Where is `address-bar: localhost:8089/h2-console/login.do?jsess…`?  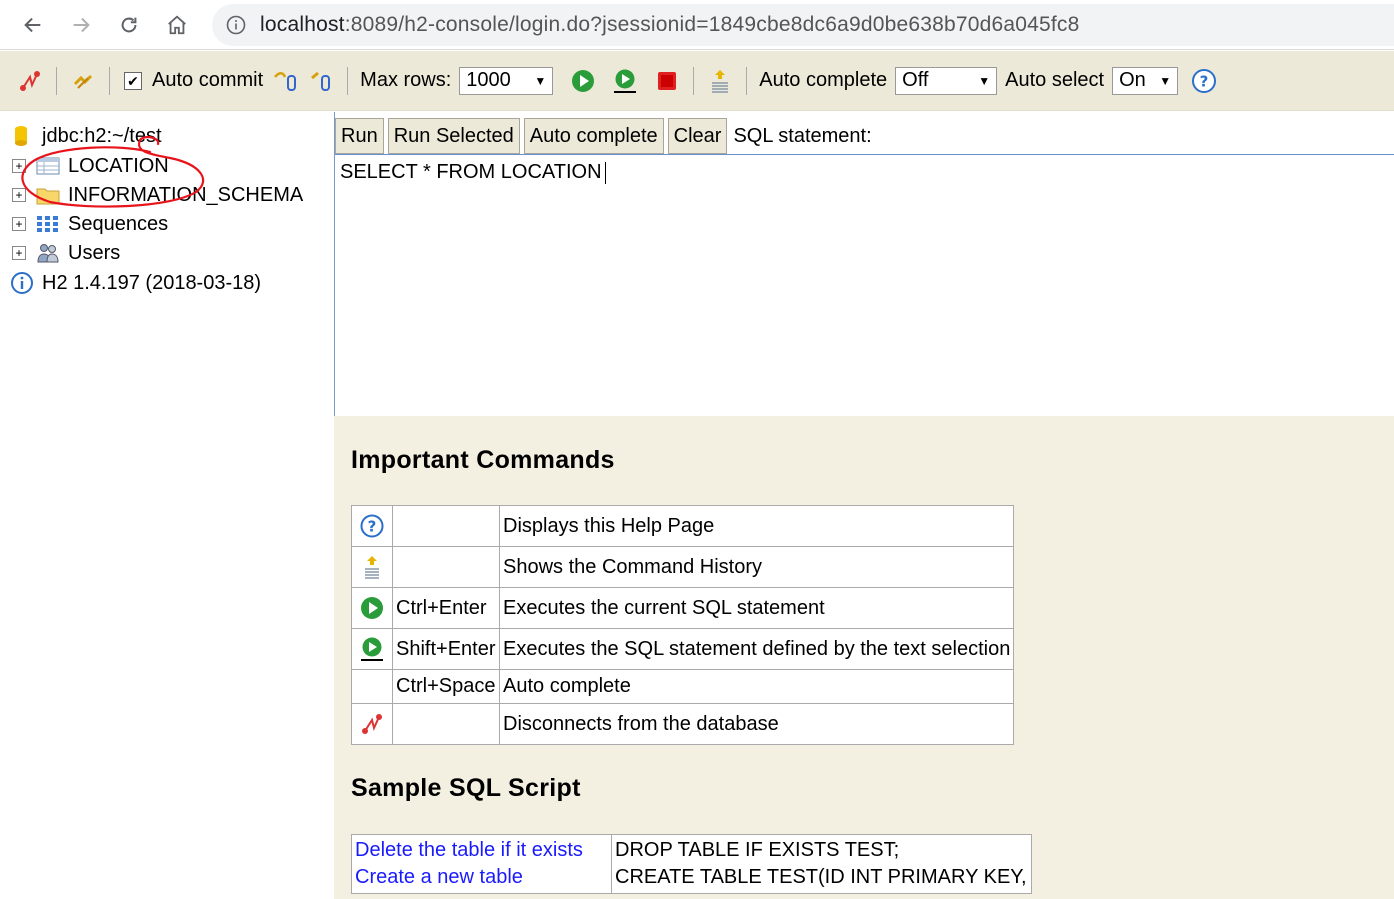 address-bar: localhost:8089/h2-console/login.do?jsess… is located at coordinates (803, 25).